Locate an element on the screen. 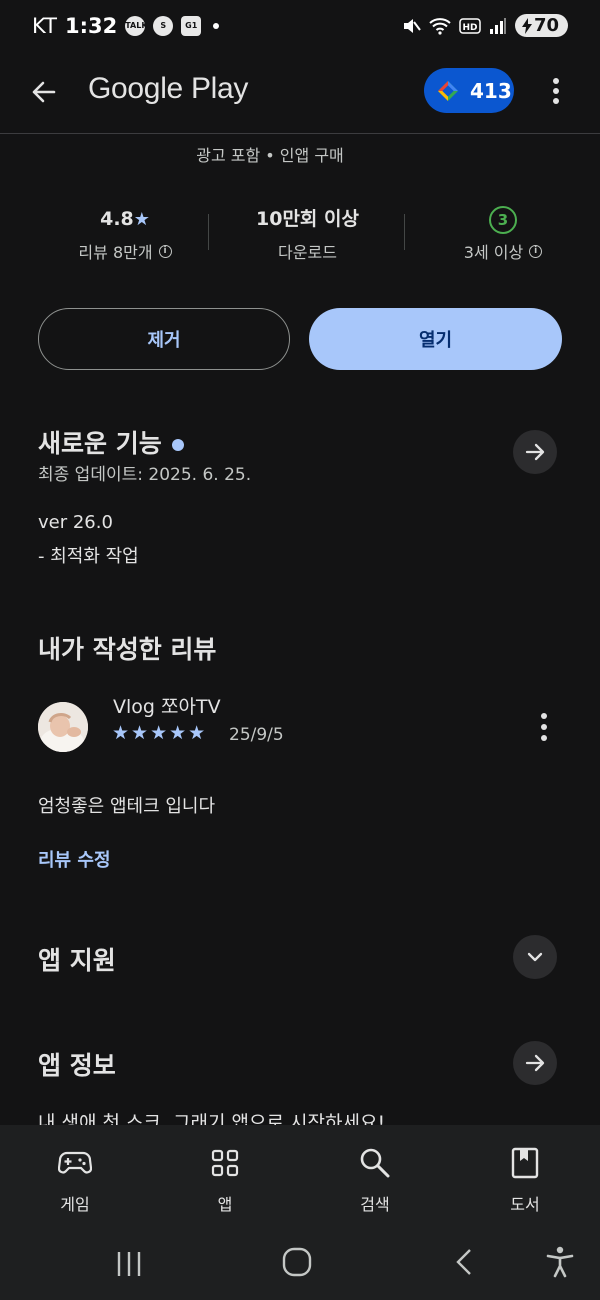 Image resolution: width=600 pixels, height=1300 pixels. nav-search: 검색 is located at coordinates (375, 1170).